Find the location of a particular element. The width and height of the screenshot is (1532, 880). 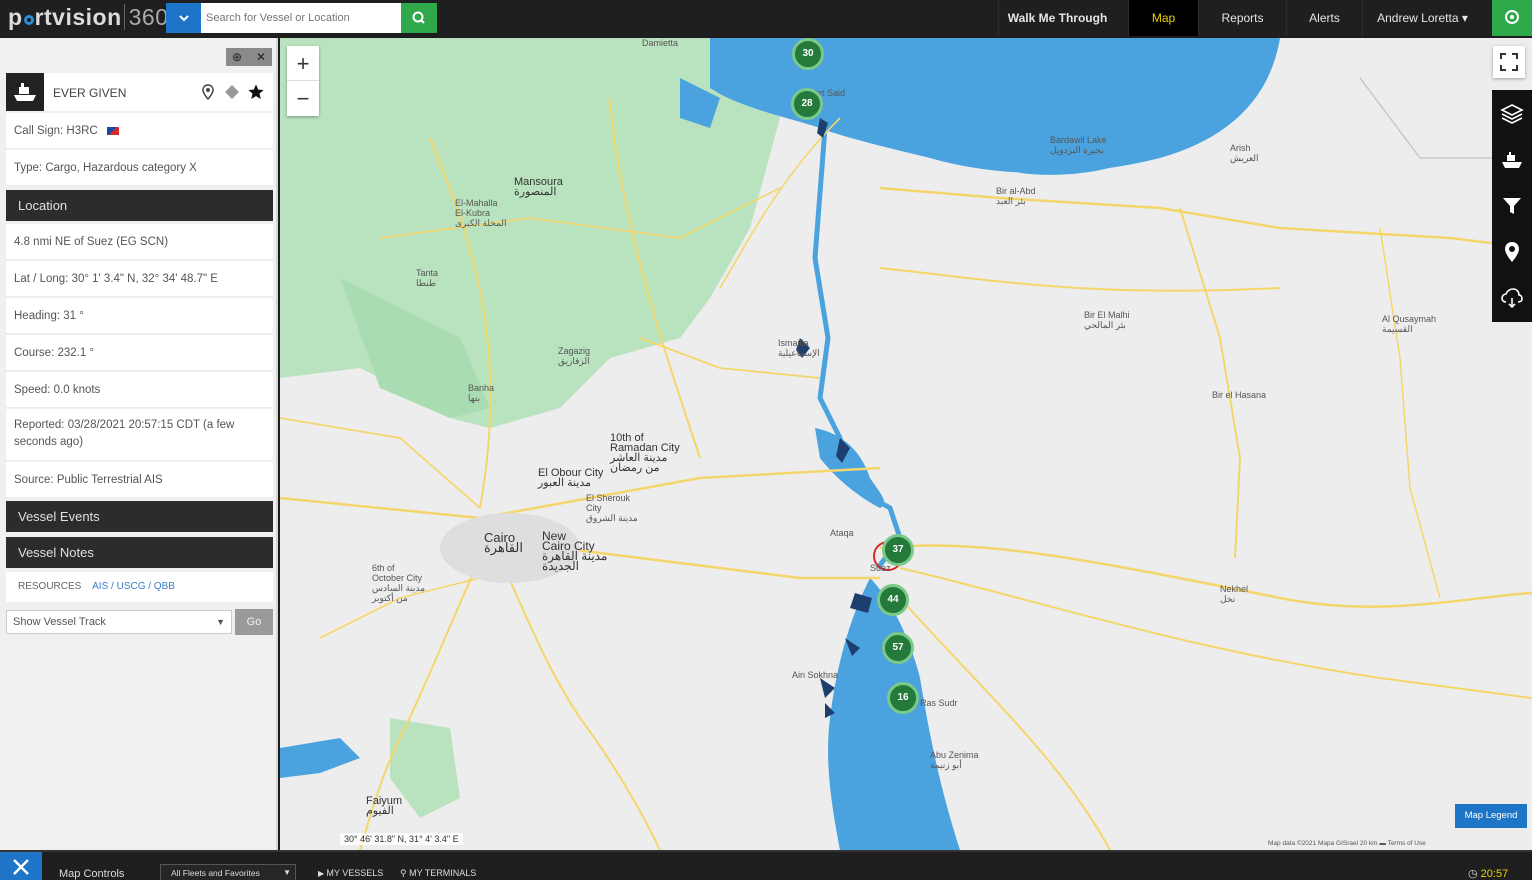

vessel-cluster: 57 is located at coordinates (898, 648).